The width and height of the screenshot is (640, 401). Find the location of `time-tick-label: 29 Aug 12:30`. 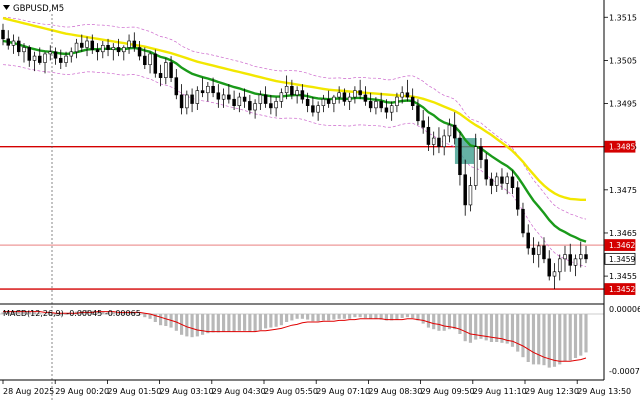

time-tick-label: 29 Aug 12:30 is located at coordinates (552, 391).